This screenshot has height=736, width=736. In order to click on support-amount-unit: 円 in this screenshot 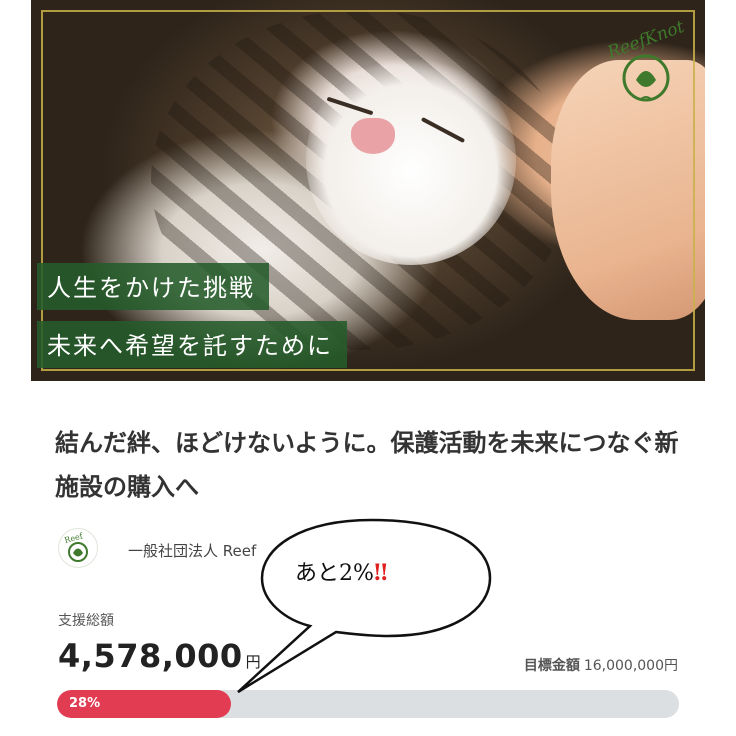, I will do `click(253, 662)`.